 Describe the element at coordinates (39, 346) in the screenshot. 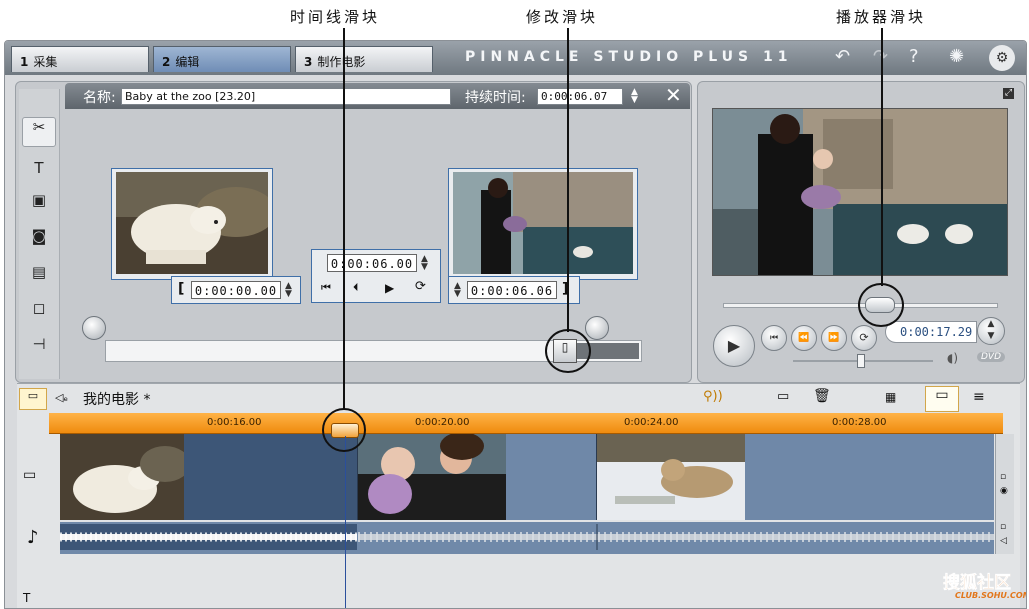

I see `plug-icon: ⊣` at that location.